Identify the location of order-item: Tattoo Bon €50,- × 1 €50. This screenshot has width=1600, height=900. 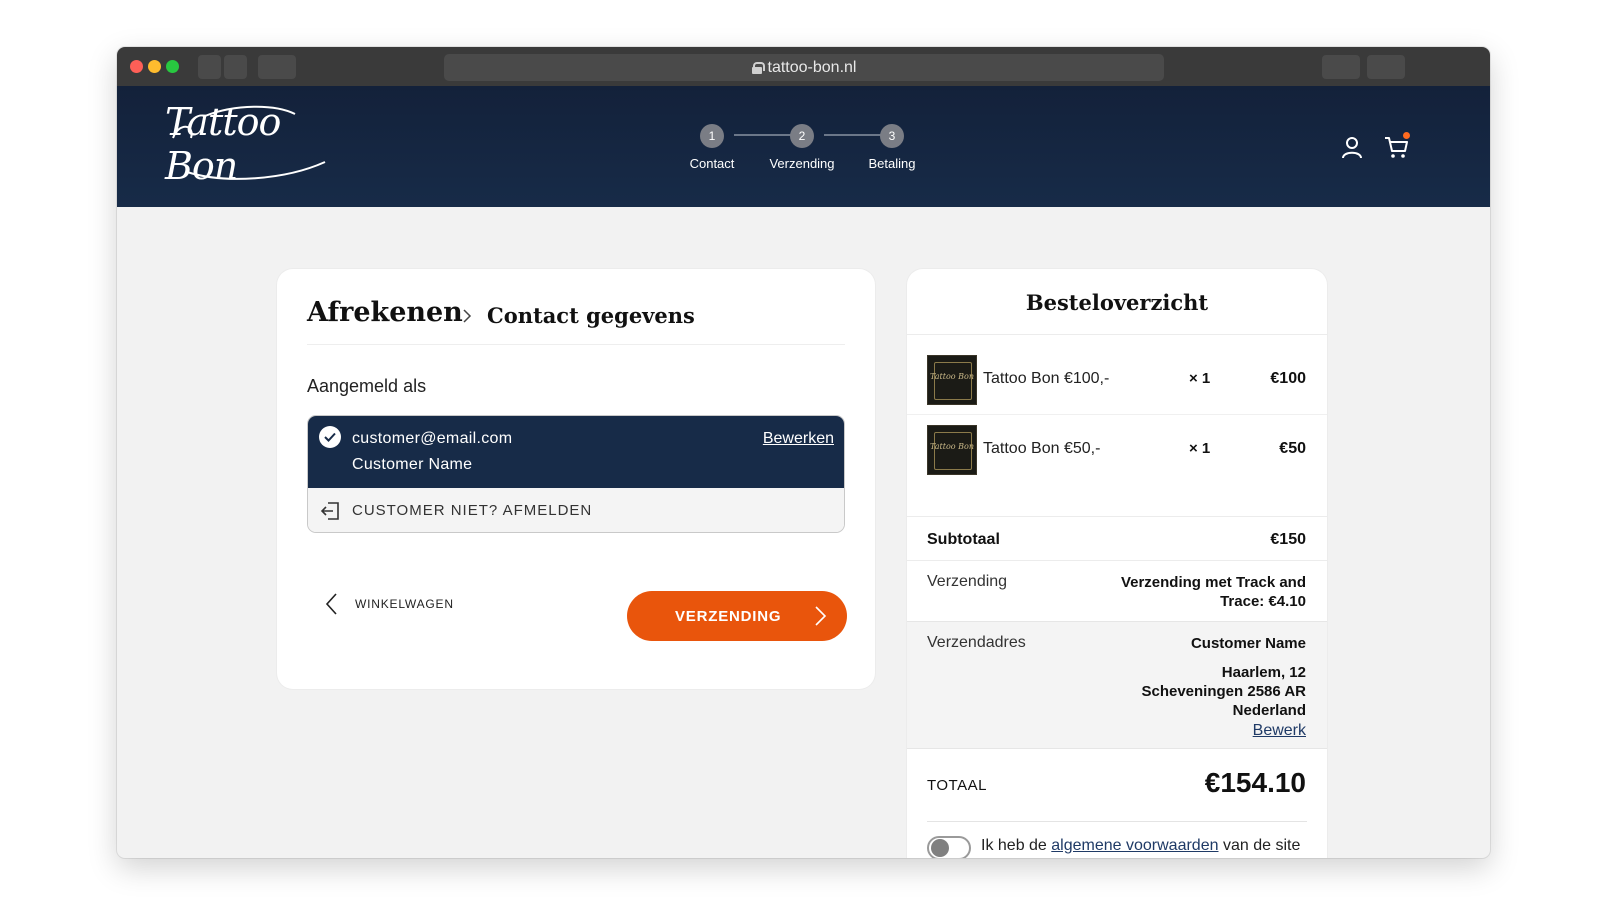
(1117, 450).